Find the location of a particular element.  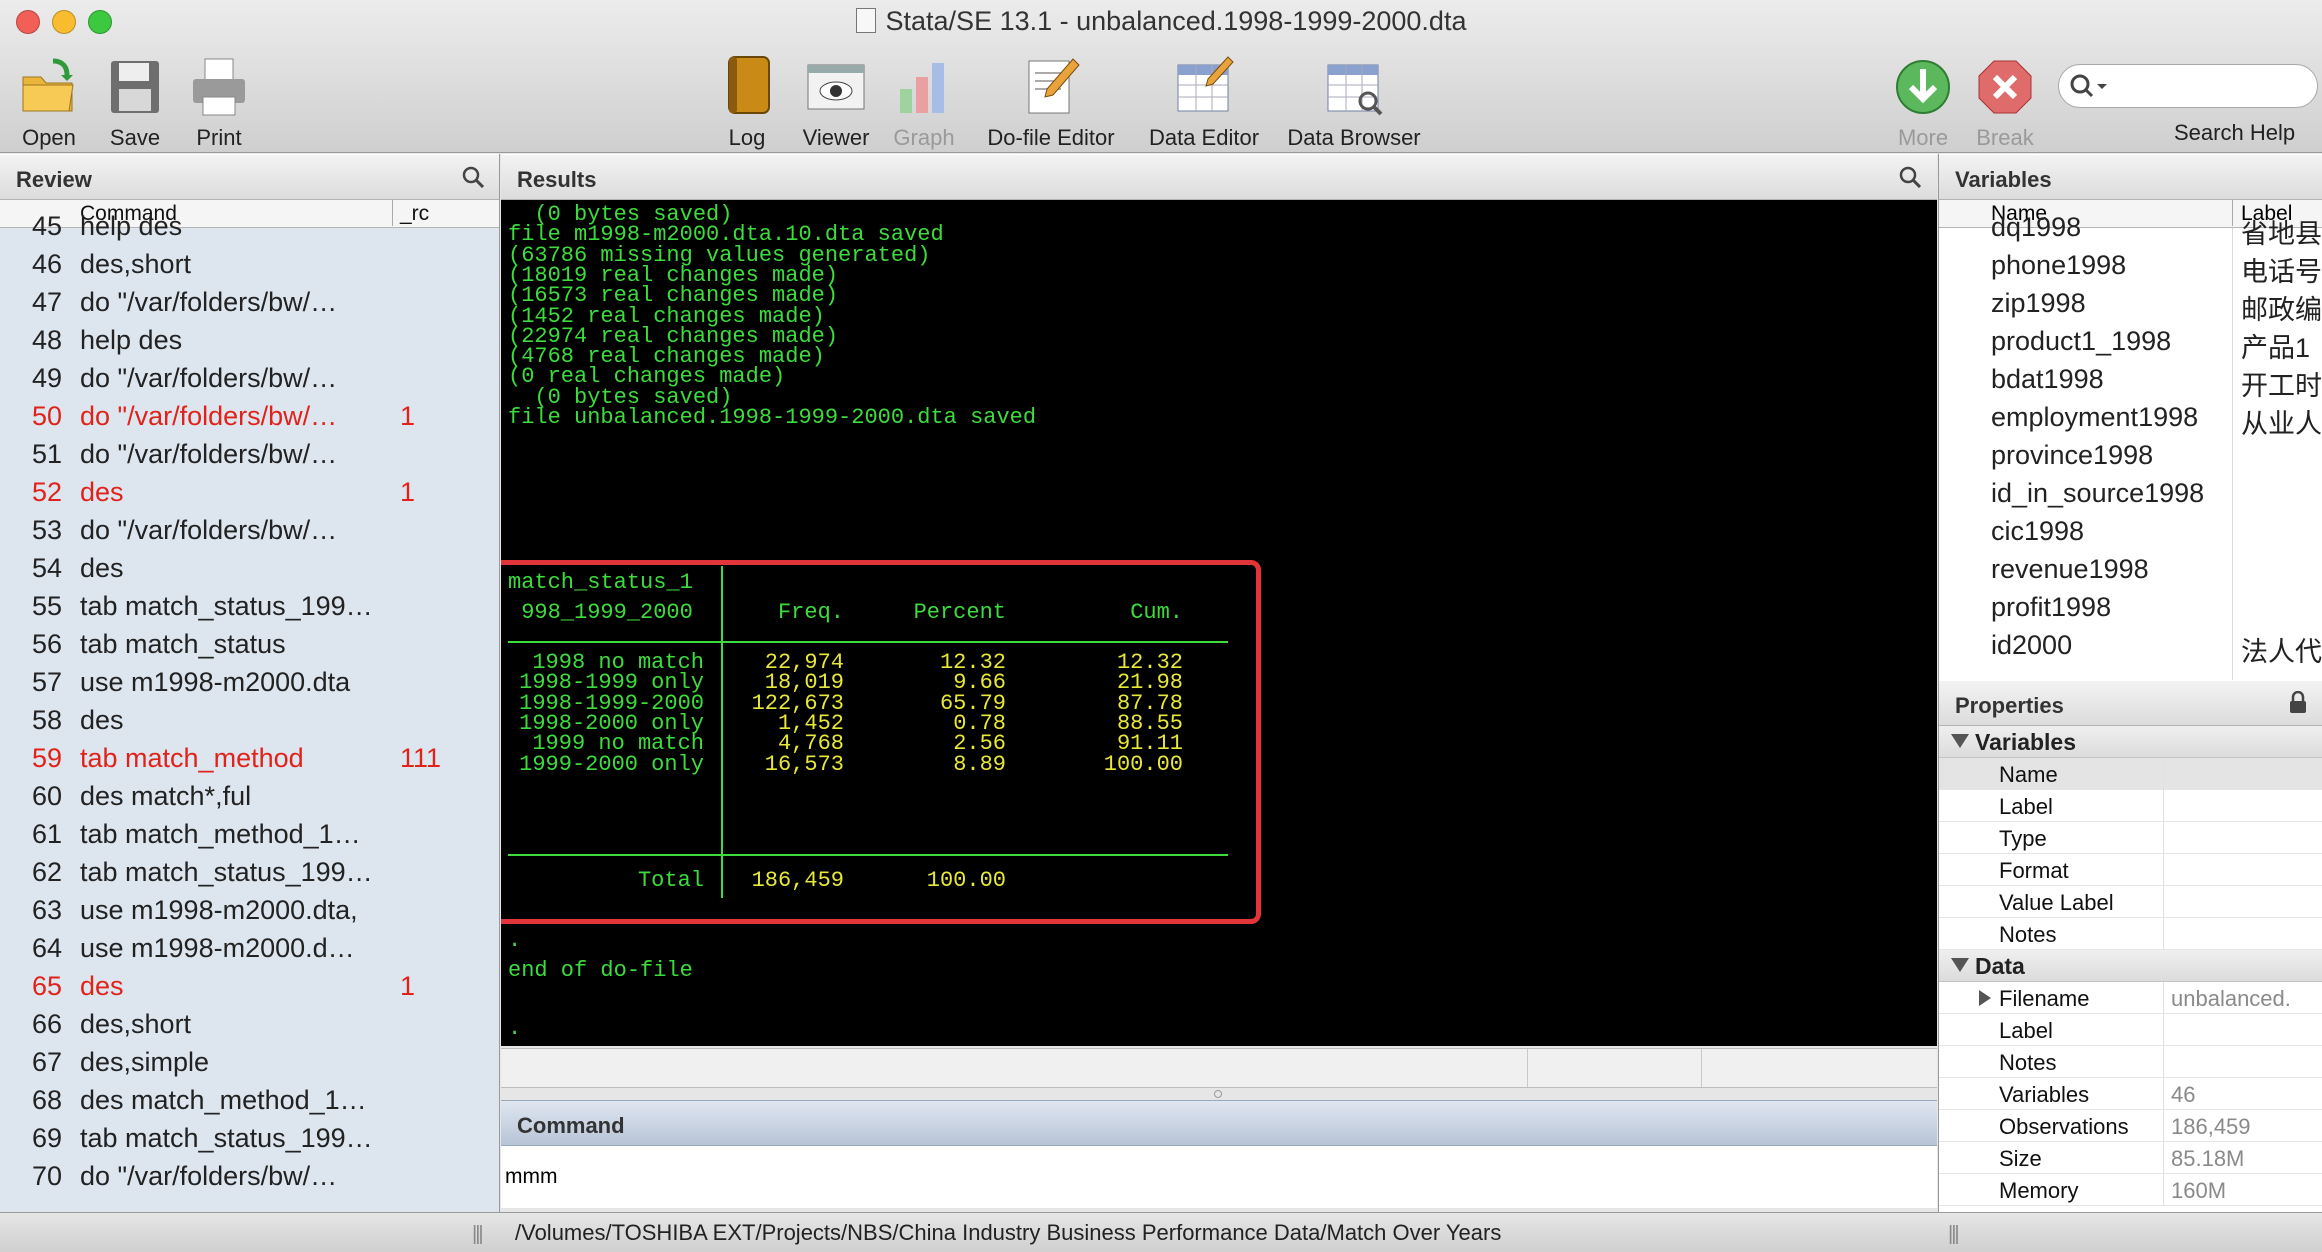

property-value: 186,459 is located at coordinates (2211, 1126).